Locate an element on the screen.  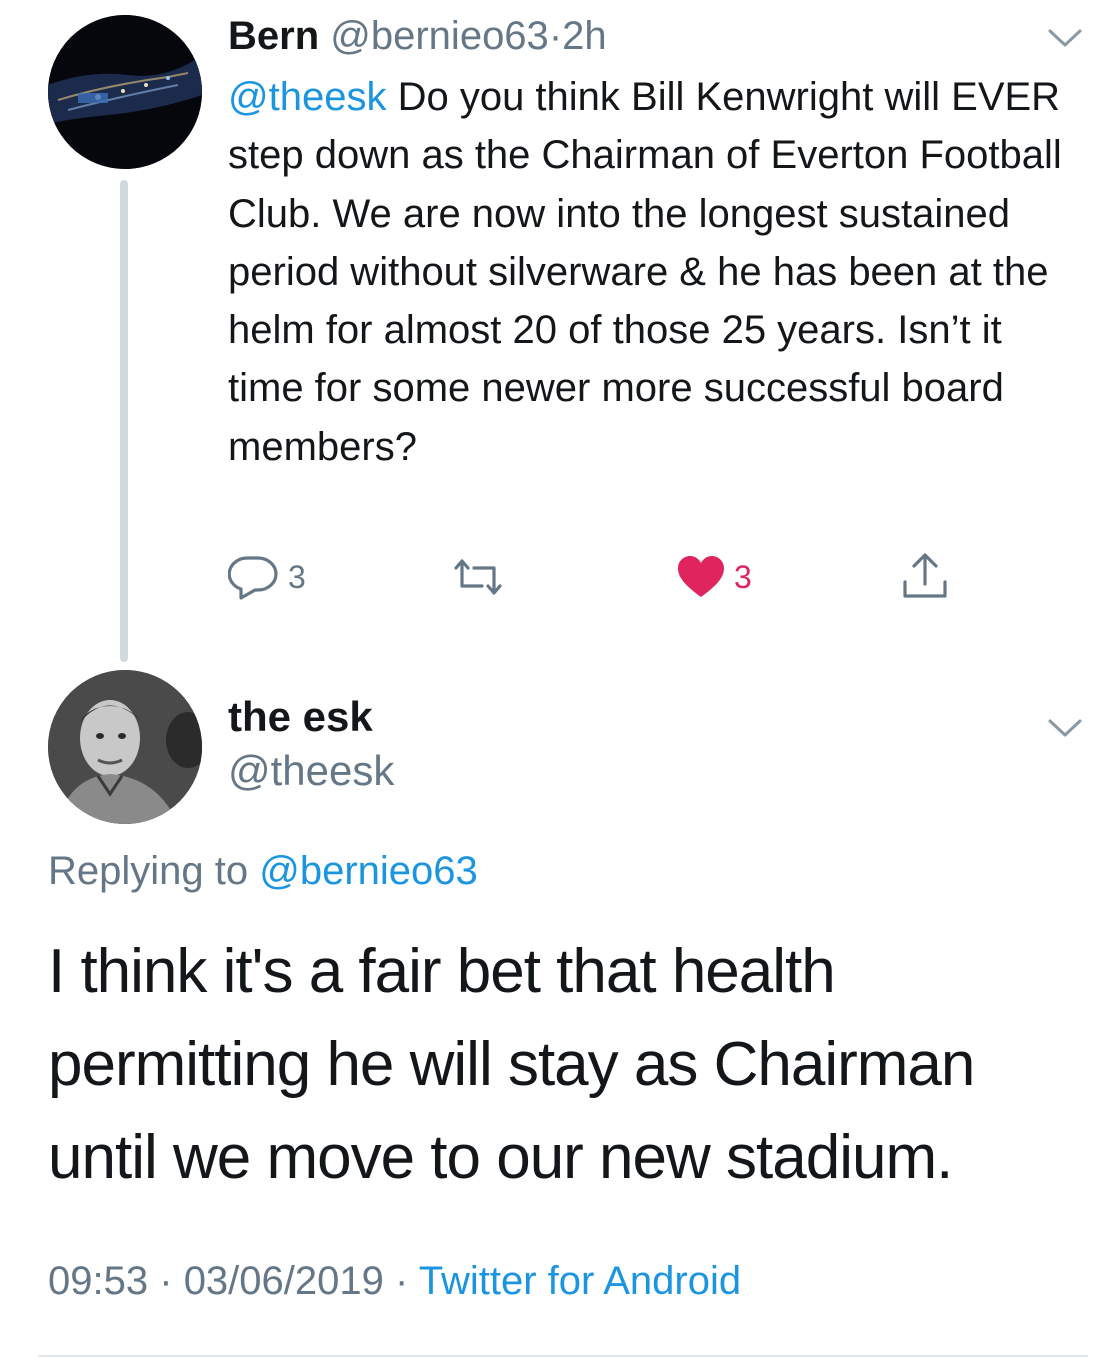
avatar-bern is located at coordinates (125, 92).